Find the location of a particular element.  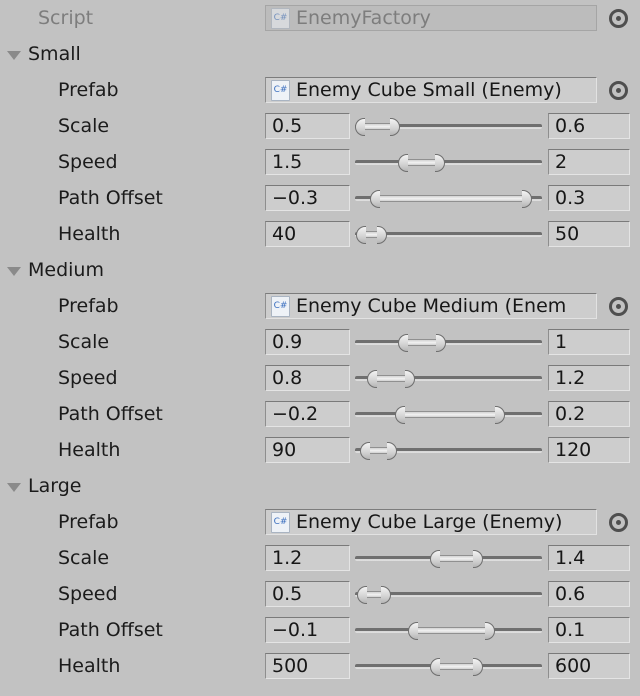

slider-knob-max-small-speed is located at coordinates (440, 163).